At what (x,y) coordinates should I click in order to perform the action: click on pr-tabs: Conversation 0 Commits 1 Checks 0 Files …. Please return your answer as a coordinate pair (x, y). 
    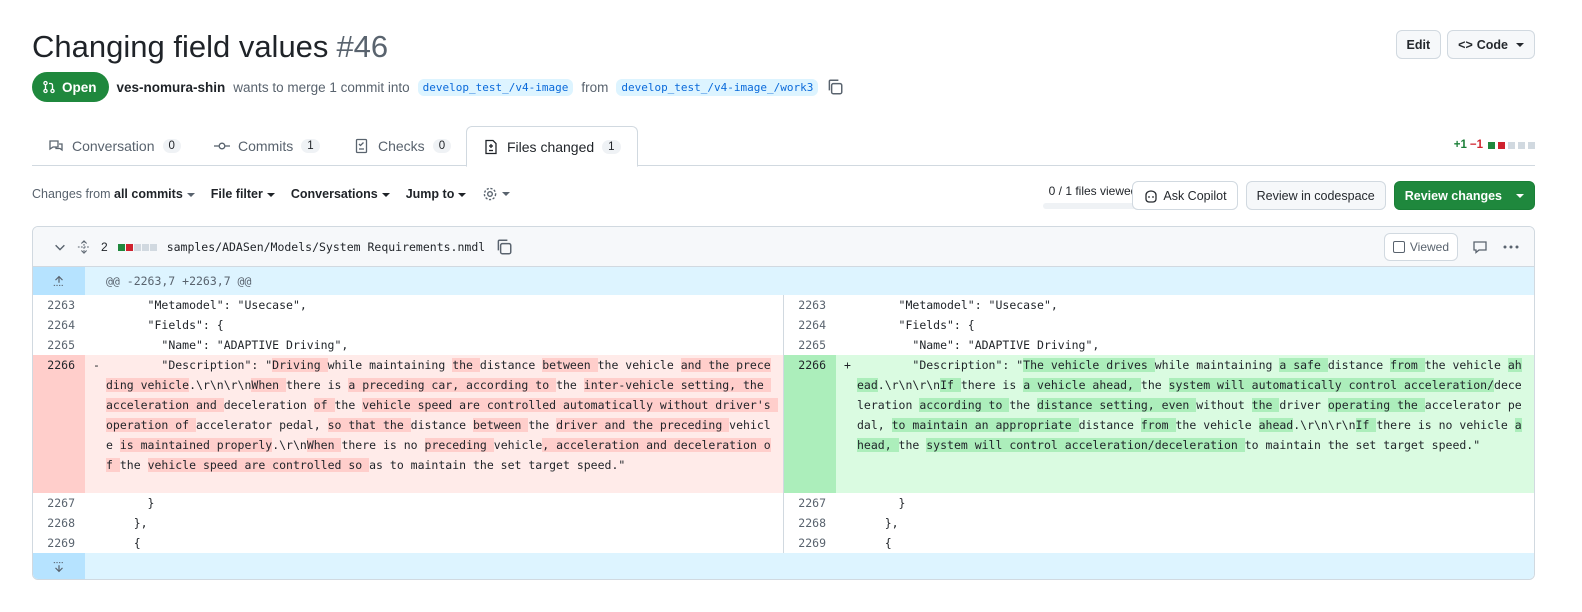
    Looking at the image, I should click on (783, 146).